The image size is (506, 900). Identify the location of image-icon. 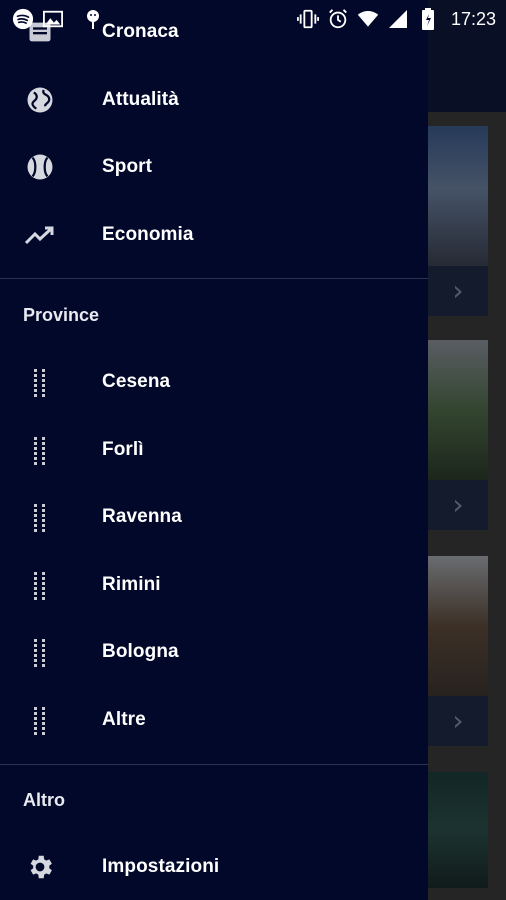
(53, 19).